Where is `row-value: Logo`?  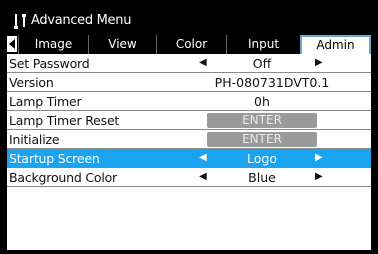 row-value: Logo is located at coordinates (262, 158).